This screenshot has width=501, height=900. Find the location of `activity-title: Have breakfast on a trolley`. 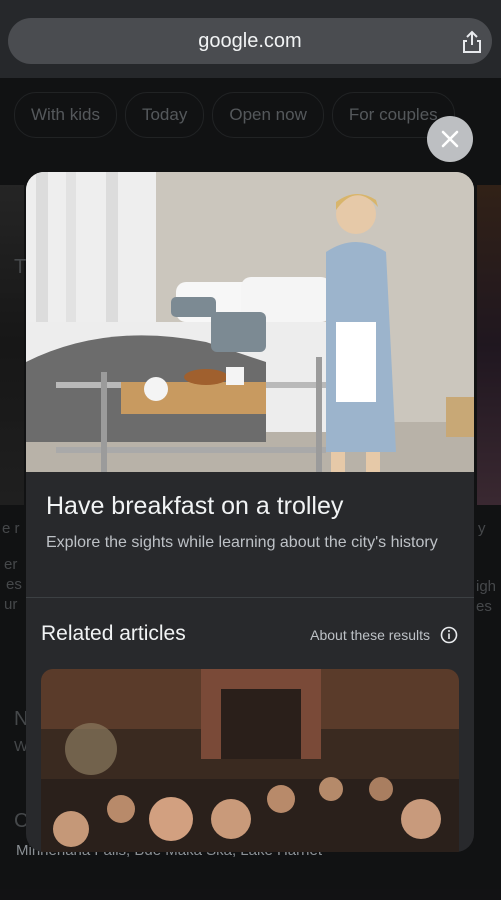

activity-title: Have breakfast on a trolley is located at coordinates (195, 506).